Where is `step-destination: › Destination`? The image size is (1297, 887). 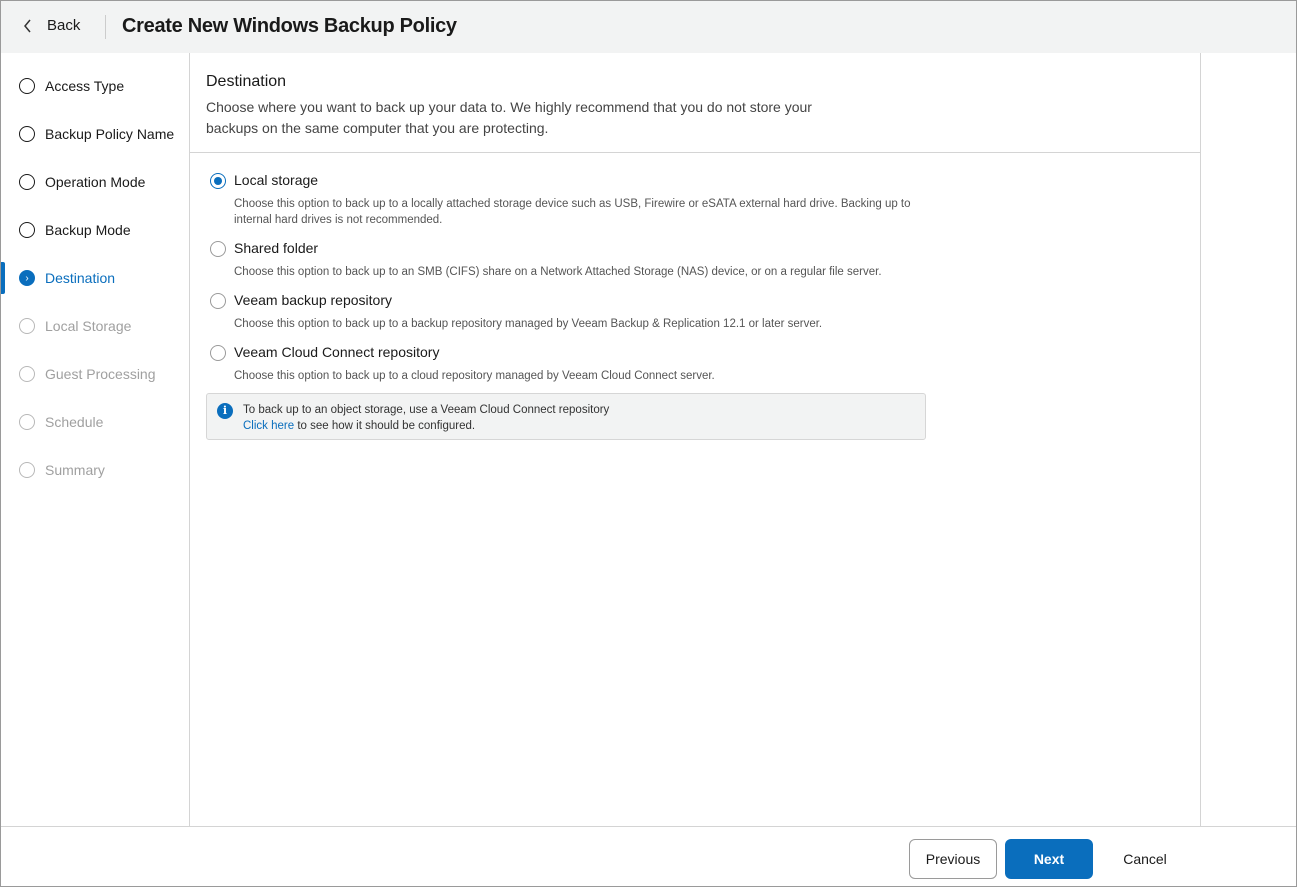
step-destination: › Destination is located at coordinates (95, 278).